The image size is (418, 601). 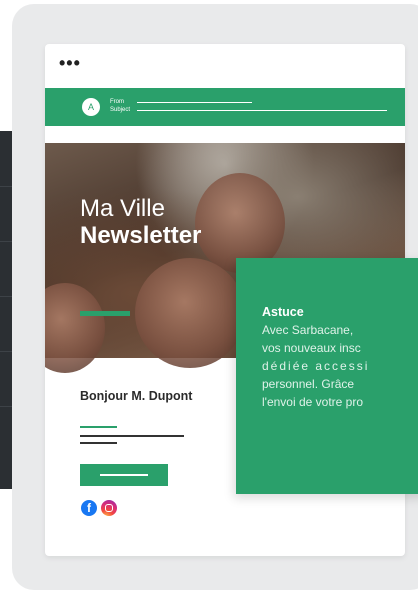 I want to click on hero-accent-bar, so click(x=105, y=313).